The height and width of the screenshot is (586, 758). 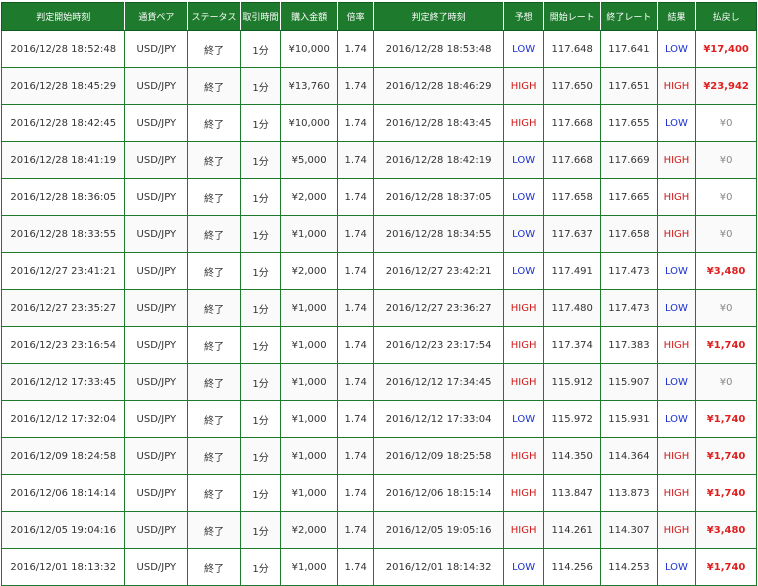 What do you see at coordinates (309, 86) in the screenshot?
I see `amount-cell: ¥13,760` at bounding box center [309, 86].